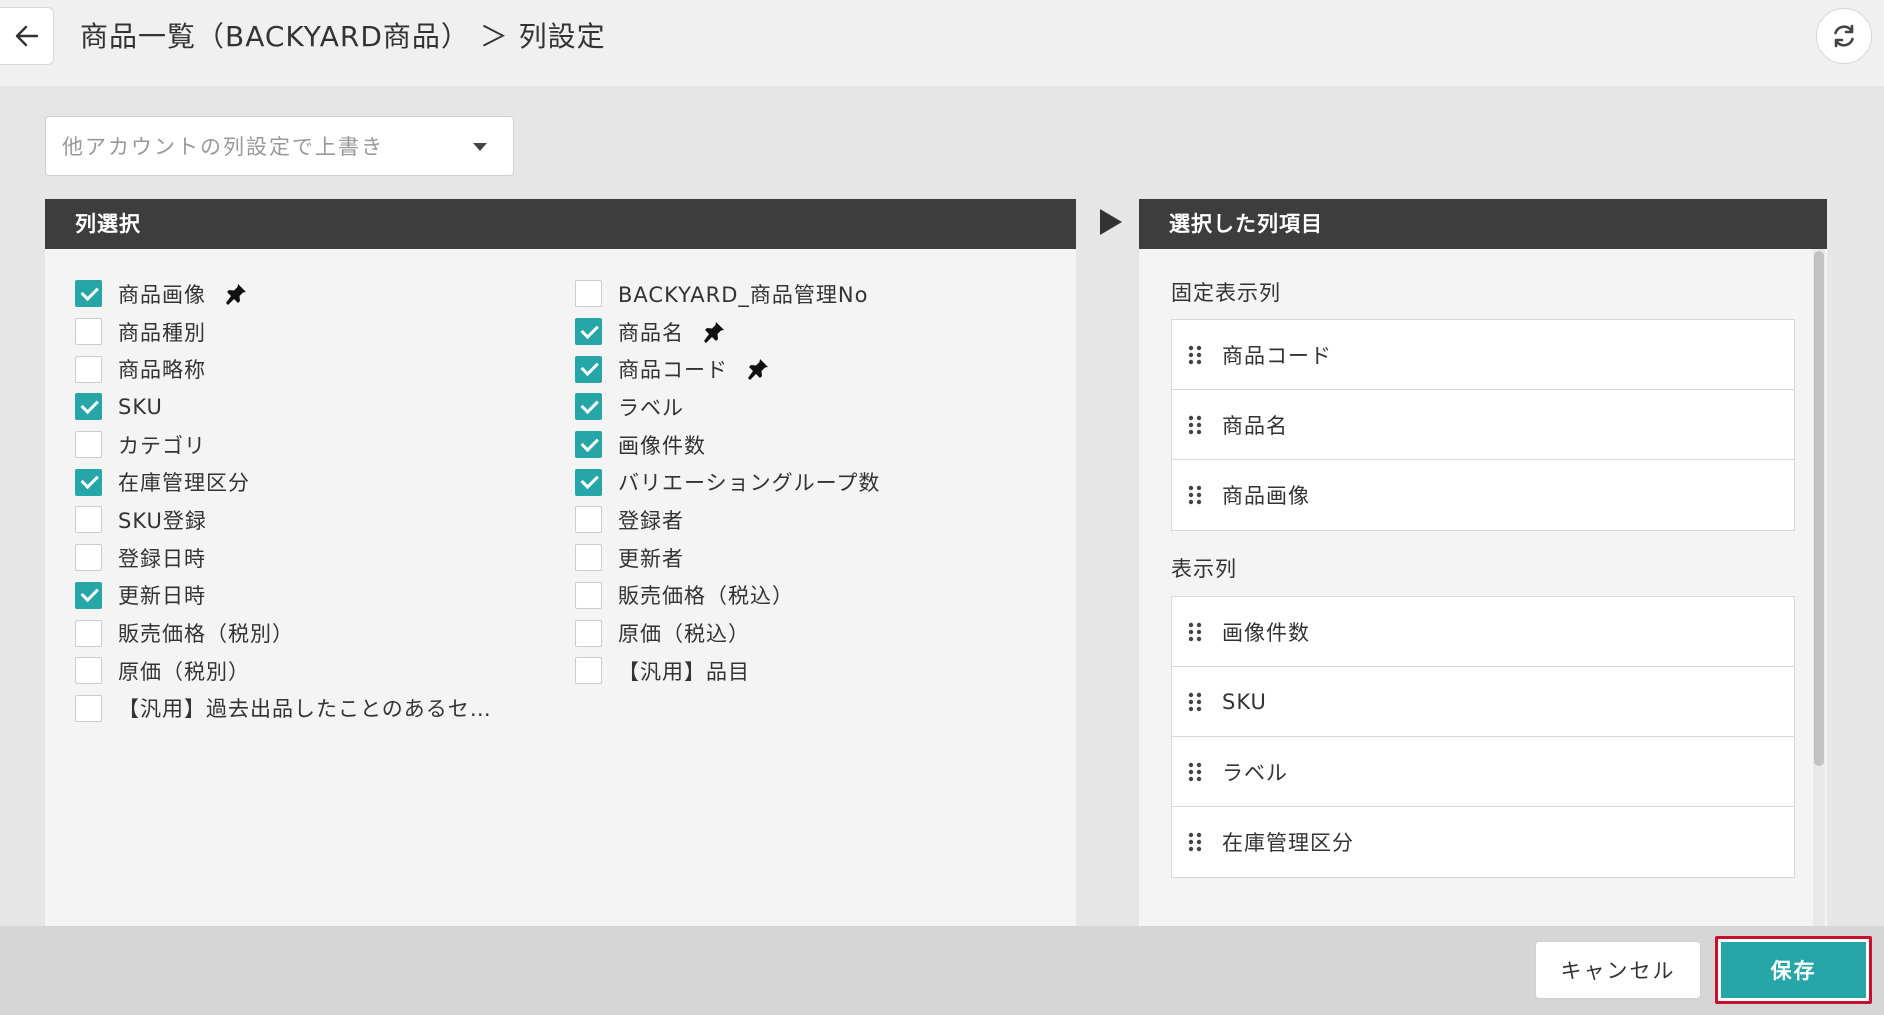 Image resolution: width=1884 pixels, height=1015 pixels. I want to click on page-title: 商品一覧（BACKYARD商品） ＞ 列設定, so click(343, 36).